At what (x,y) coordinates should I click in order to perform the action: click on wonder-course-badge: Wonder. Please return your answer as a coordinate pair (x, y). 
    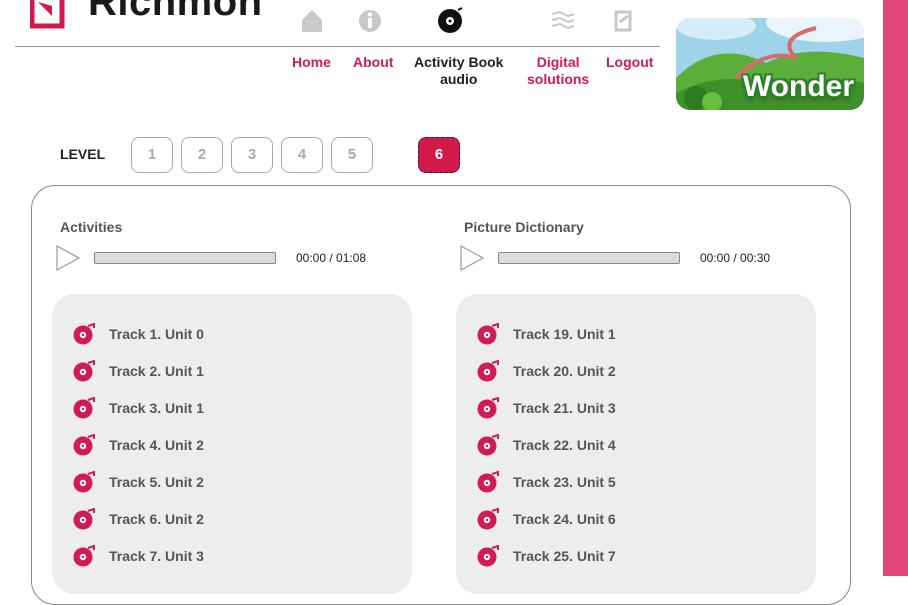
    Looking at the image, I should click on (770, 64).